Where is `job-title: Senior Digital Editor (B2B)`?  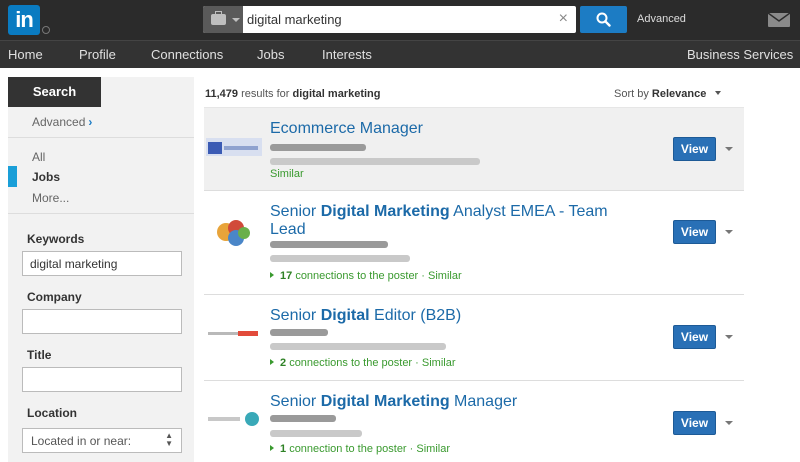
job-title: Senior Digital Editor (B2B) is located at coordinates (440, 316).